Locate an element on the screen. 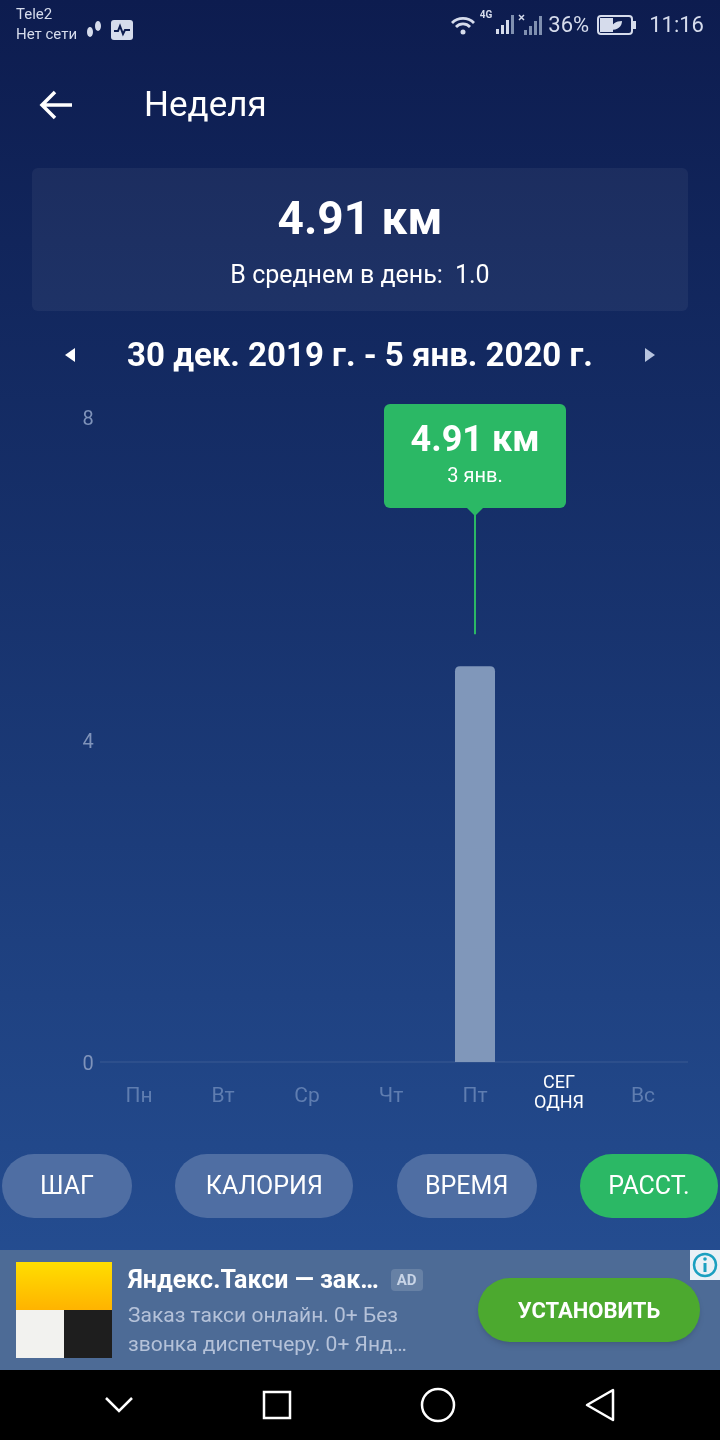 The height and width of the screenshot is (1440, 720). battery-percent: 36% is located at coordinates (569, 25).